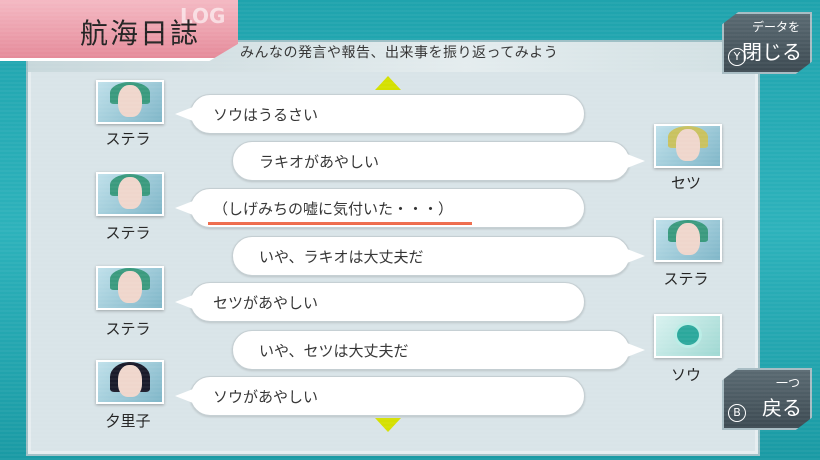 Image resolution: width=820 pixels, height=460 pixels. I want to click on speaker-name: 夕里子, so click(128, 421).